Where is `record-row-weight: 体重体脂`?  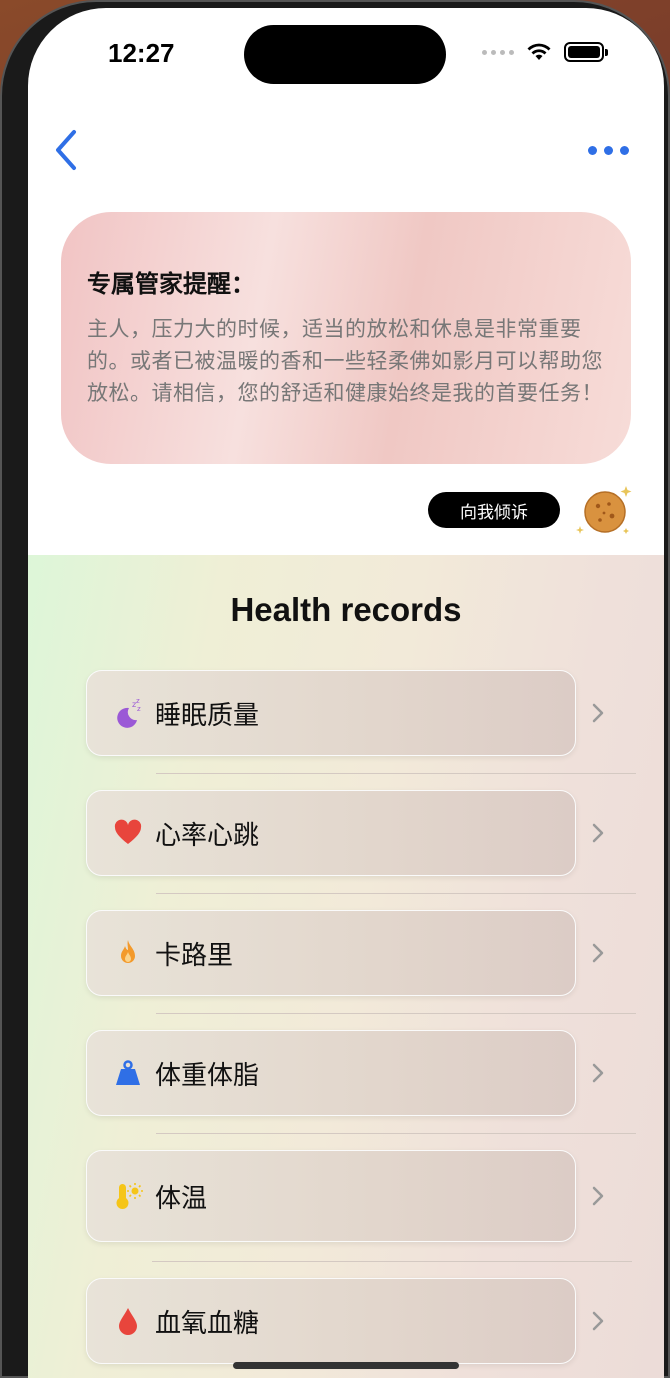 record-row-weight: 体重体脂 is located at coordinates (346, 1082).